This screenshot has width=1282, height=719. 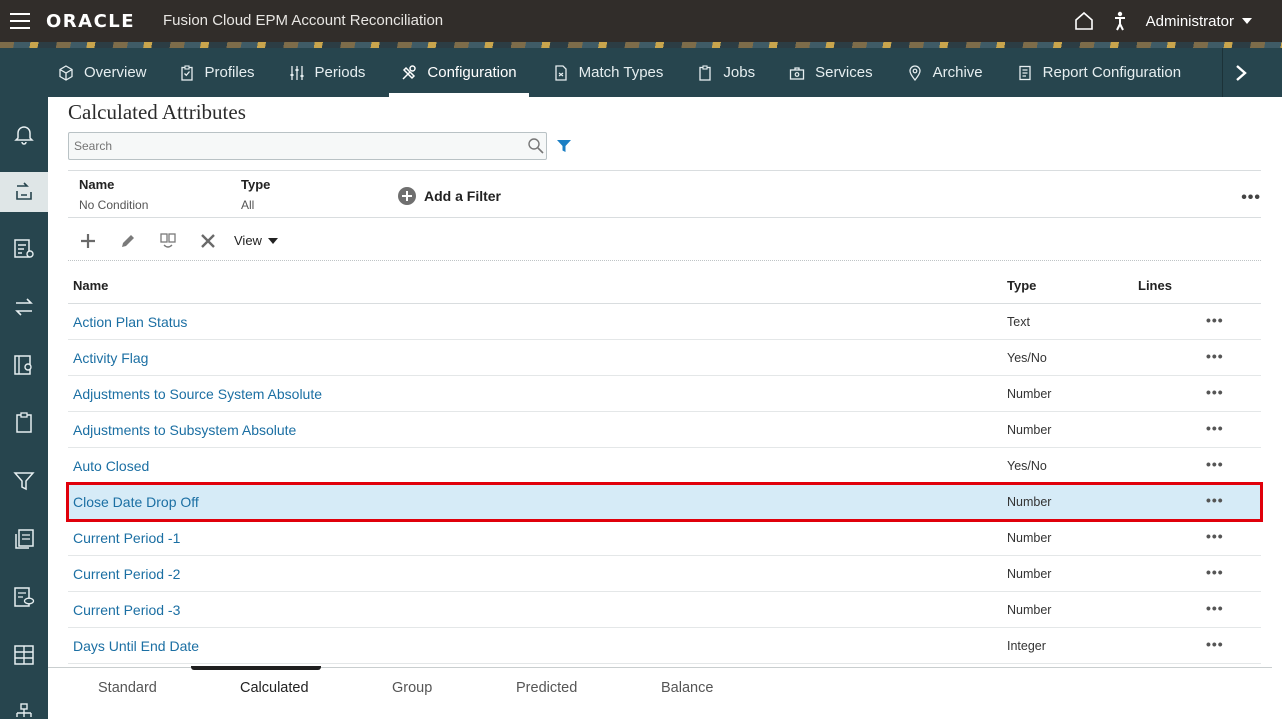 I want to click on tab-match-types: Match Types, so click(x=608, y=72).